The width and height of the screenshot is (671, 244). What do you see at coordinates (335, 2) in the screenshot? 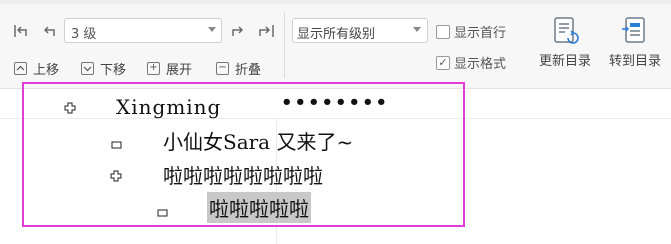
I see `ribbon-top-edge` at bounding box center [335, 2].